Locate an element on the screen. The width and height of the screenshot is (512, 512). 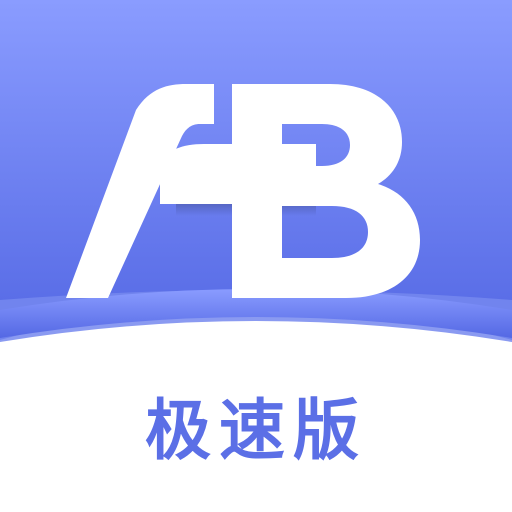
app-caption: 极速版 is located at coordinates (256, 430).